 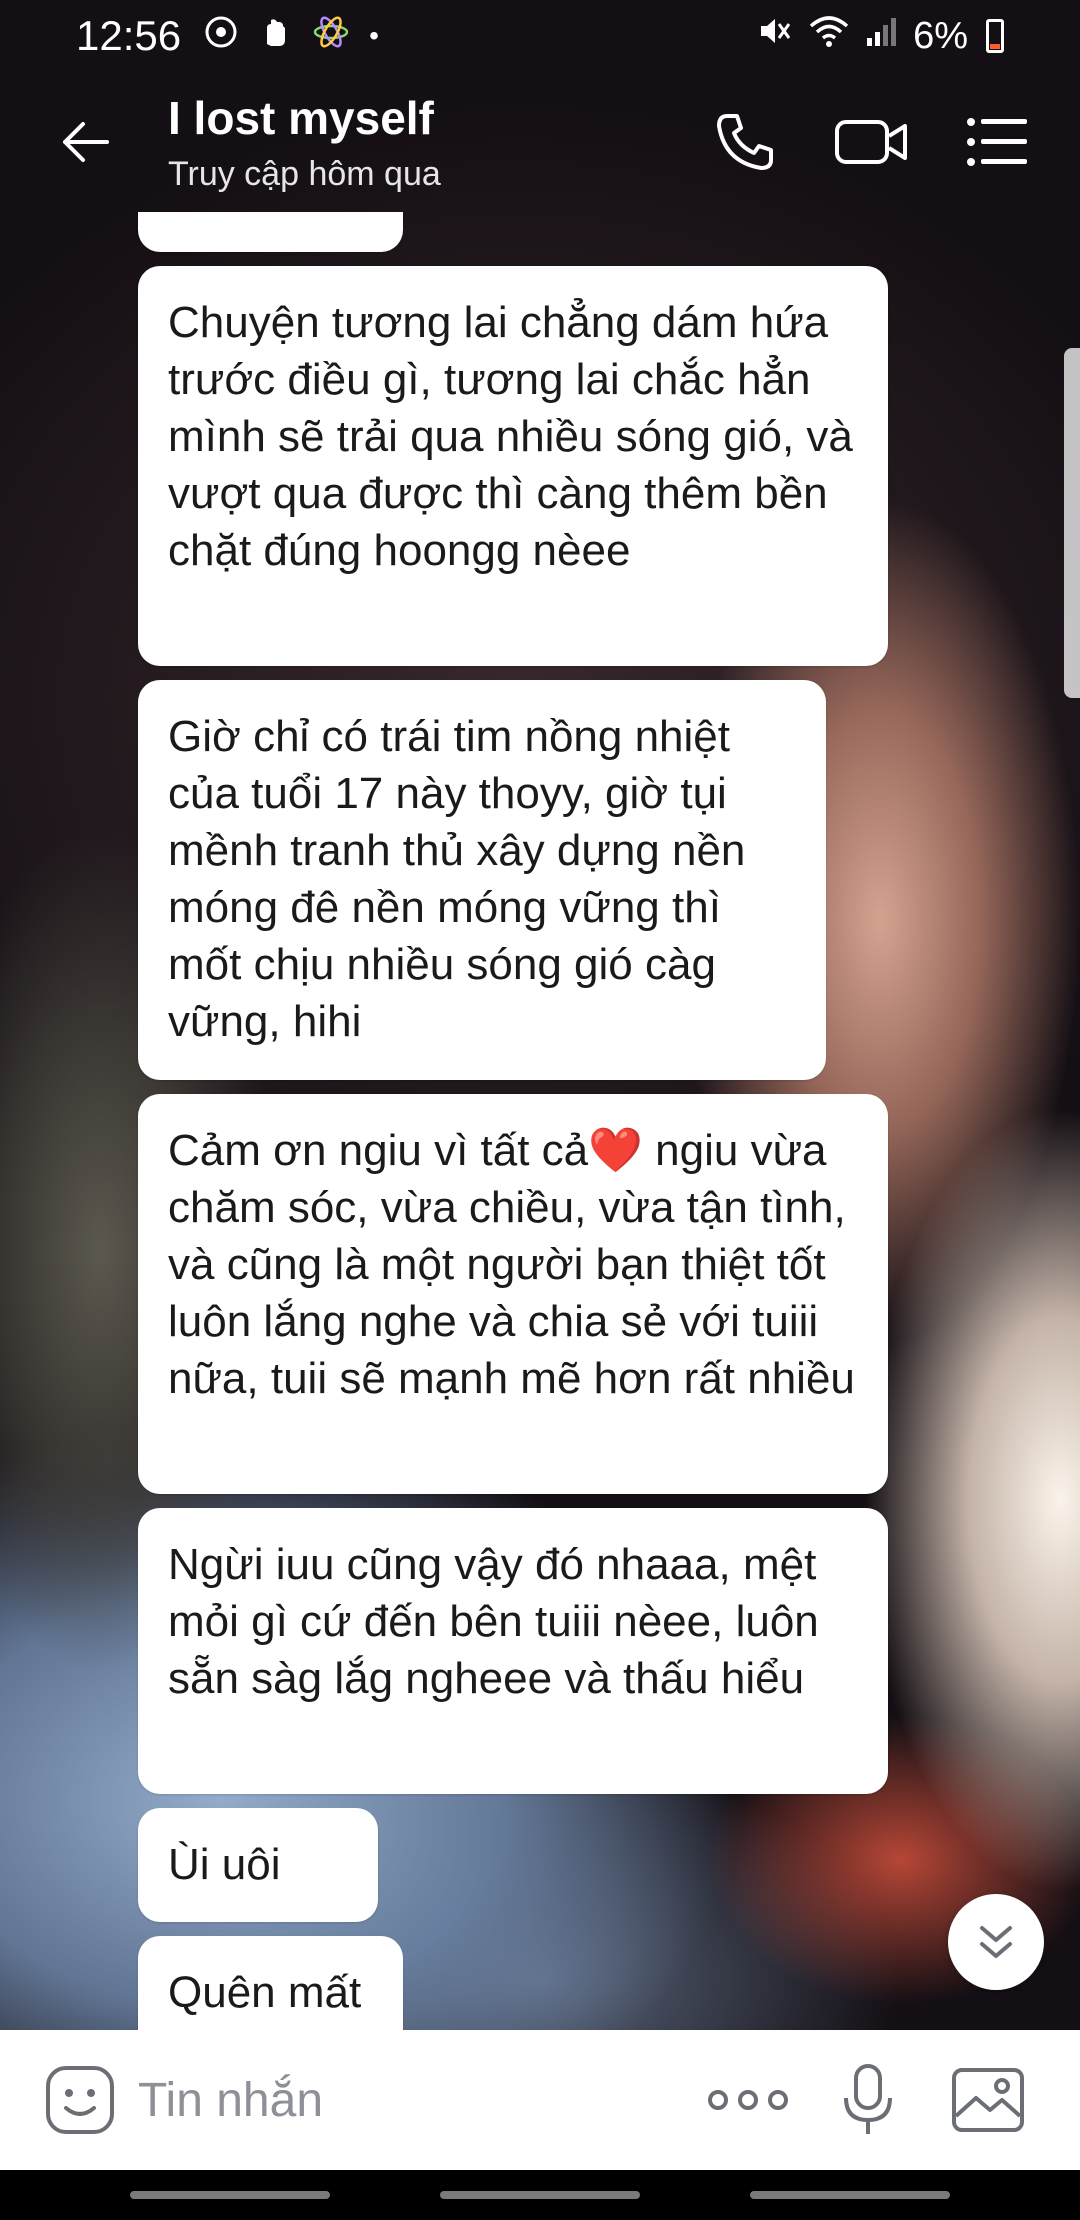 I want to click on send-image-button, so click(x=988, y=2100).